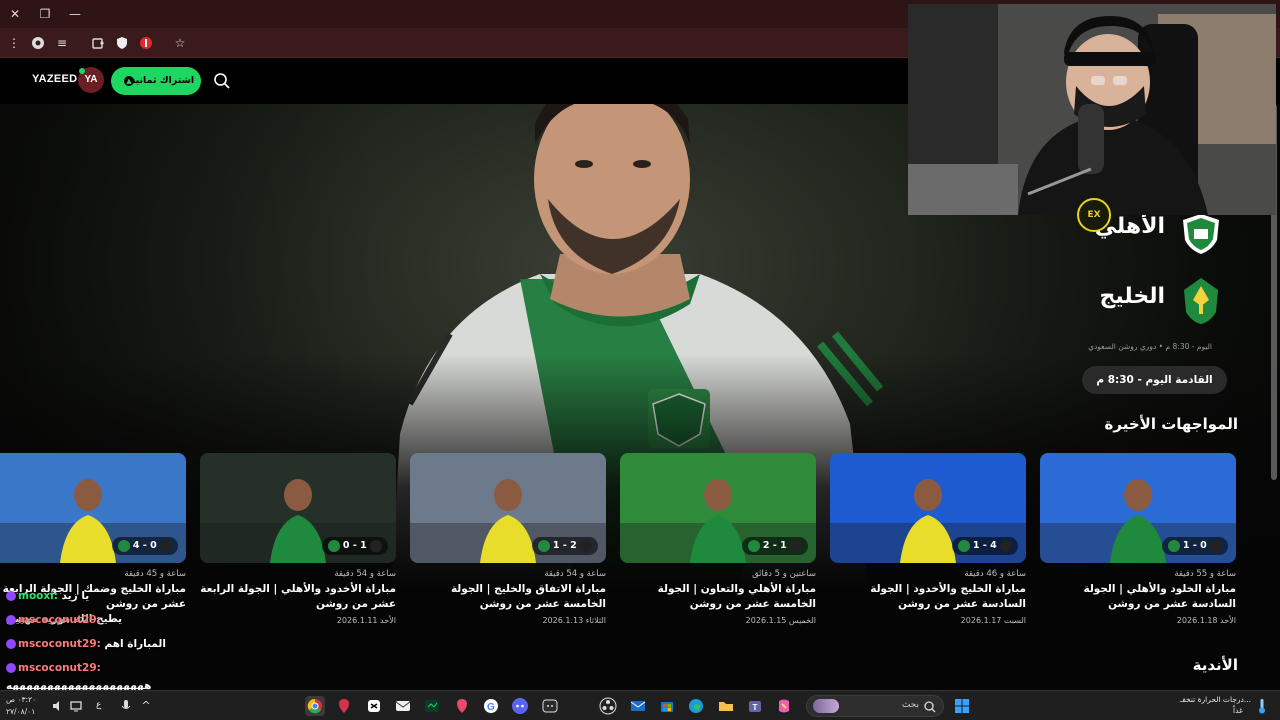  I want to click on tray-time: ٠٣:٢٠ ص, so click(21, 699).